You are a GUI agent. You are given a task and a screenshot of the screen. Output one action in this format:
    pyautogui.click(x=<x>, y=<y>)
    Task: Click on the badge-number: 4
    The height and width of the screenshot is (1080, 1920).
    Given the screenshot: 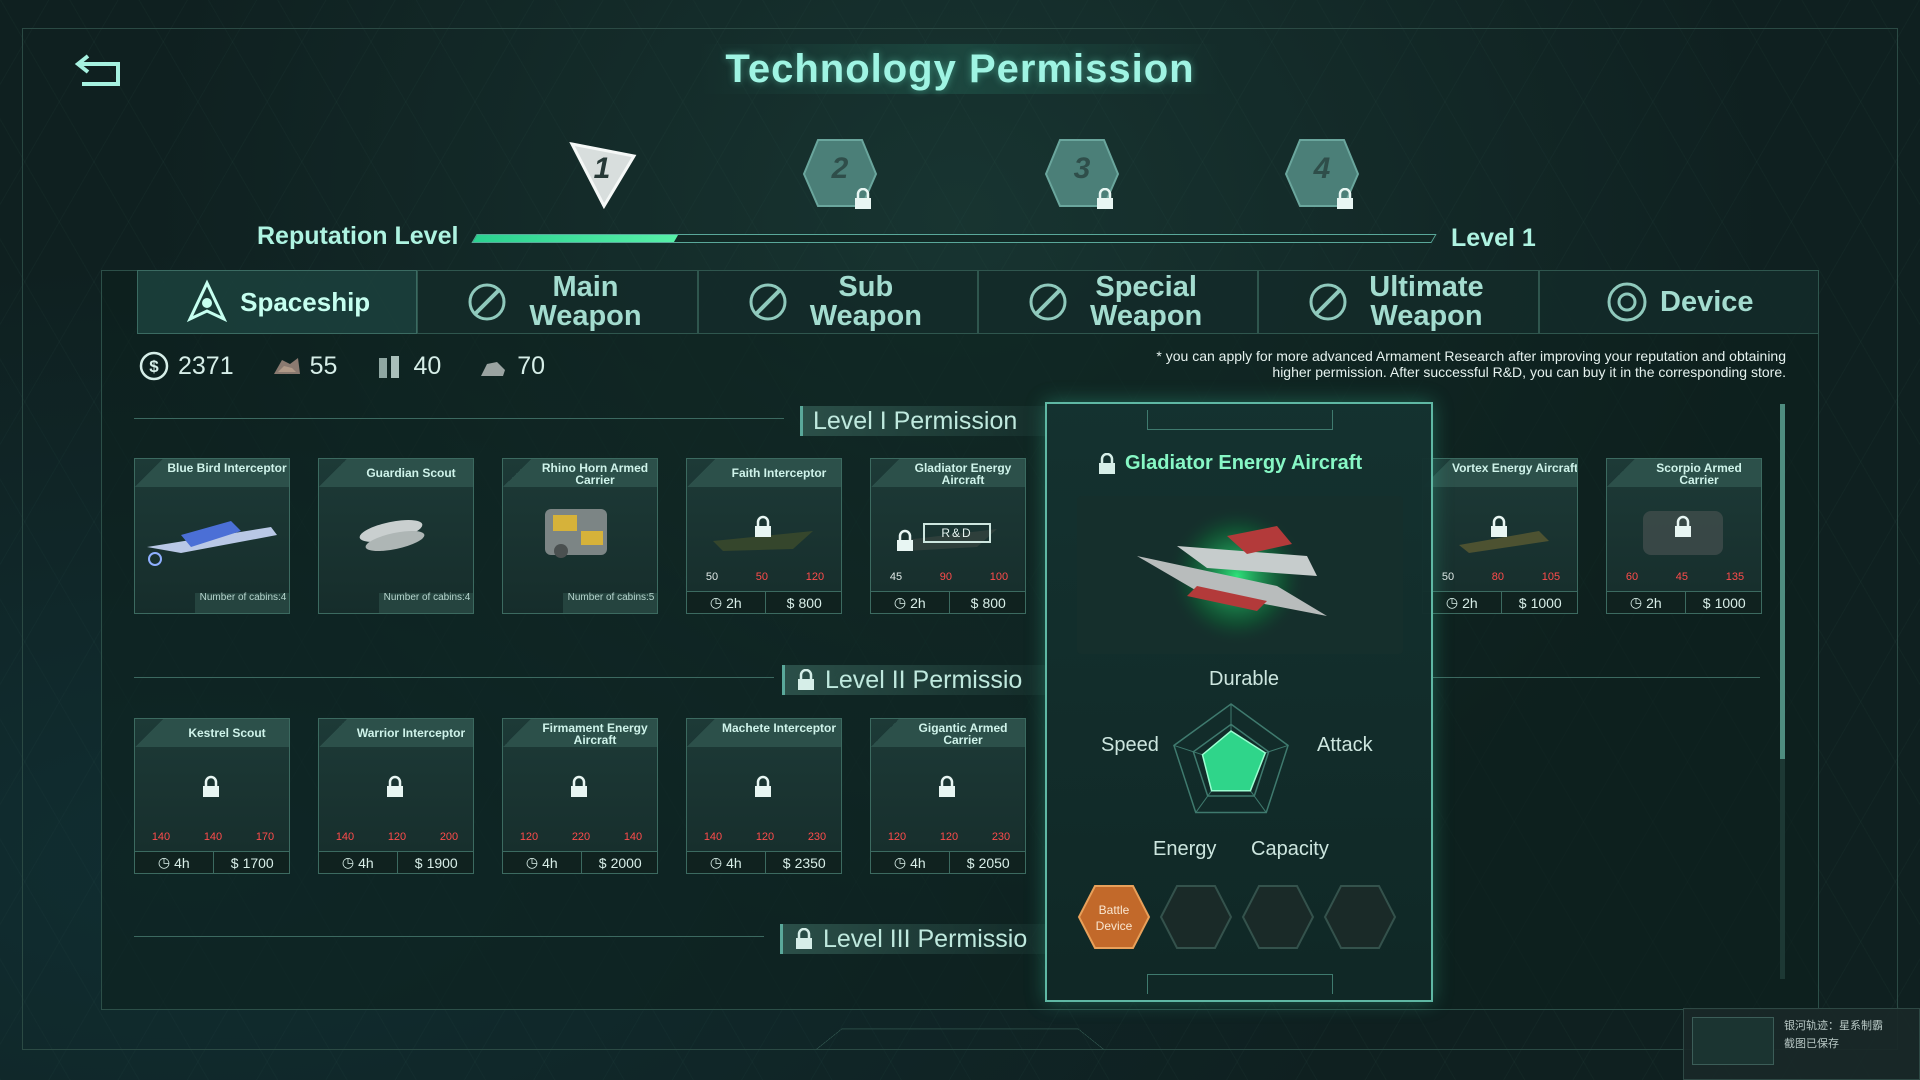 What is the action you would take?
    pyautogui.click(x=1322, y=168)
    